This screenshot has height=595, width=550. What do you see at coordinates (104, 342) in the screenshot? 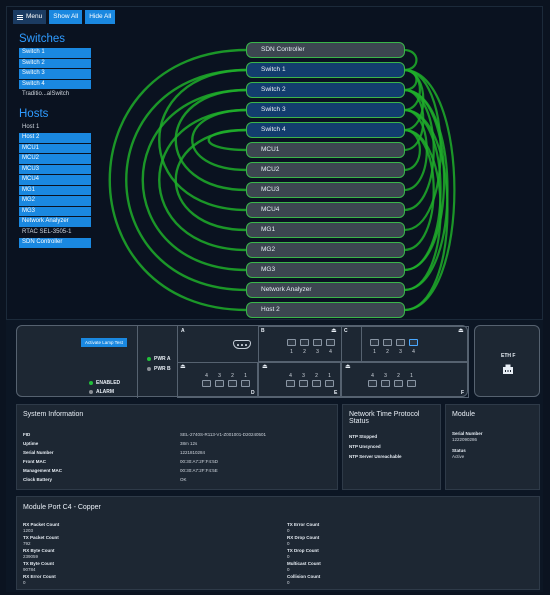
I see `lamp-test-button: Activate Lamp Test` at bounding box center [104, 342].